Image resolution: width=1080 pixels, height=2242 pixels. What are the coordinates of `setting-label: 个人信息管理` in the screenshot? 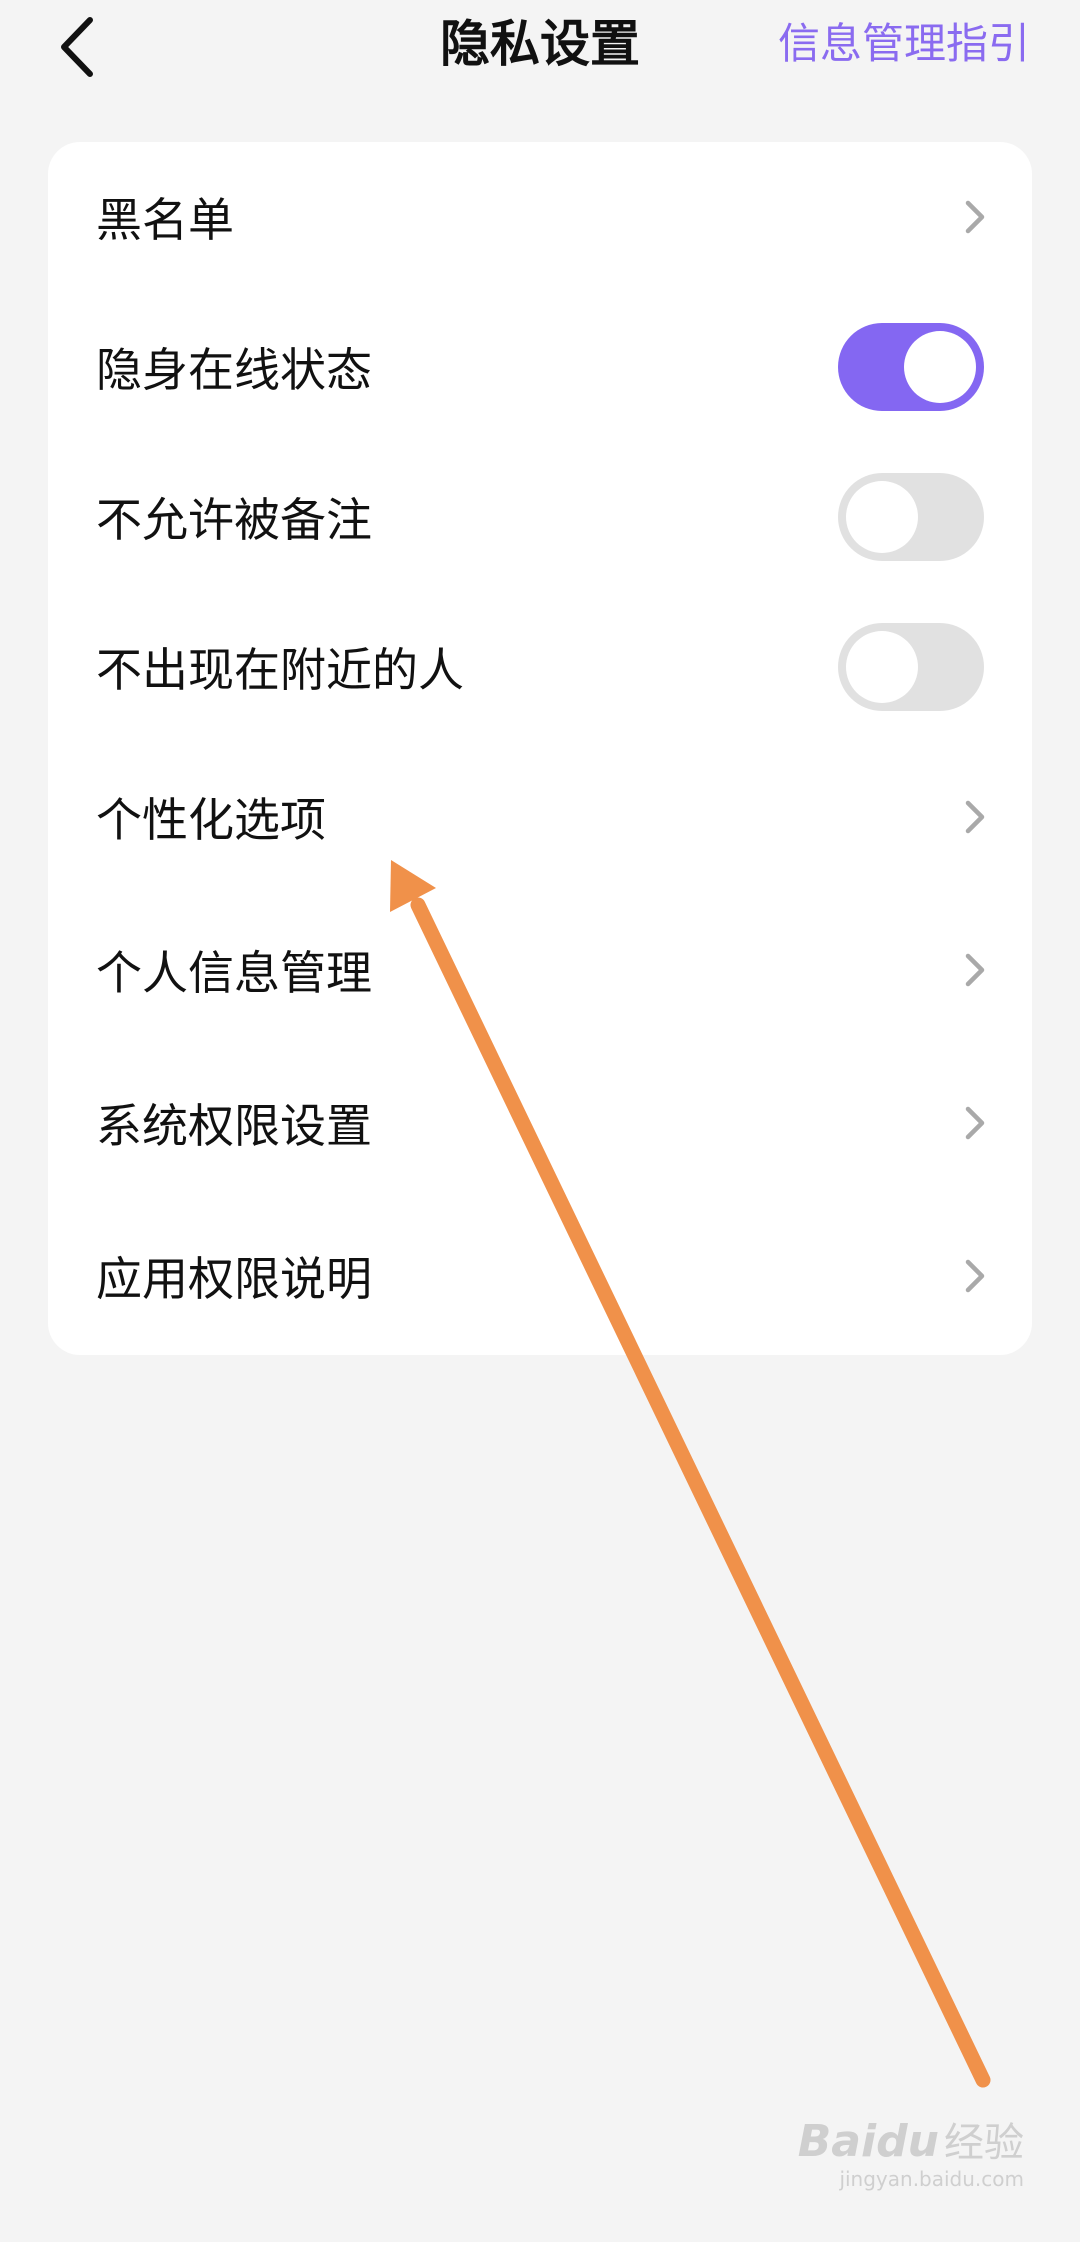 It's located at (234, 973).